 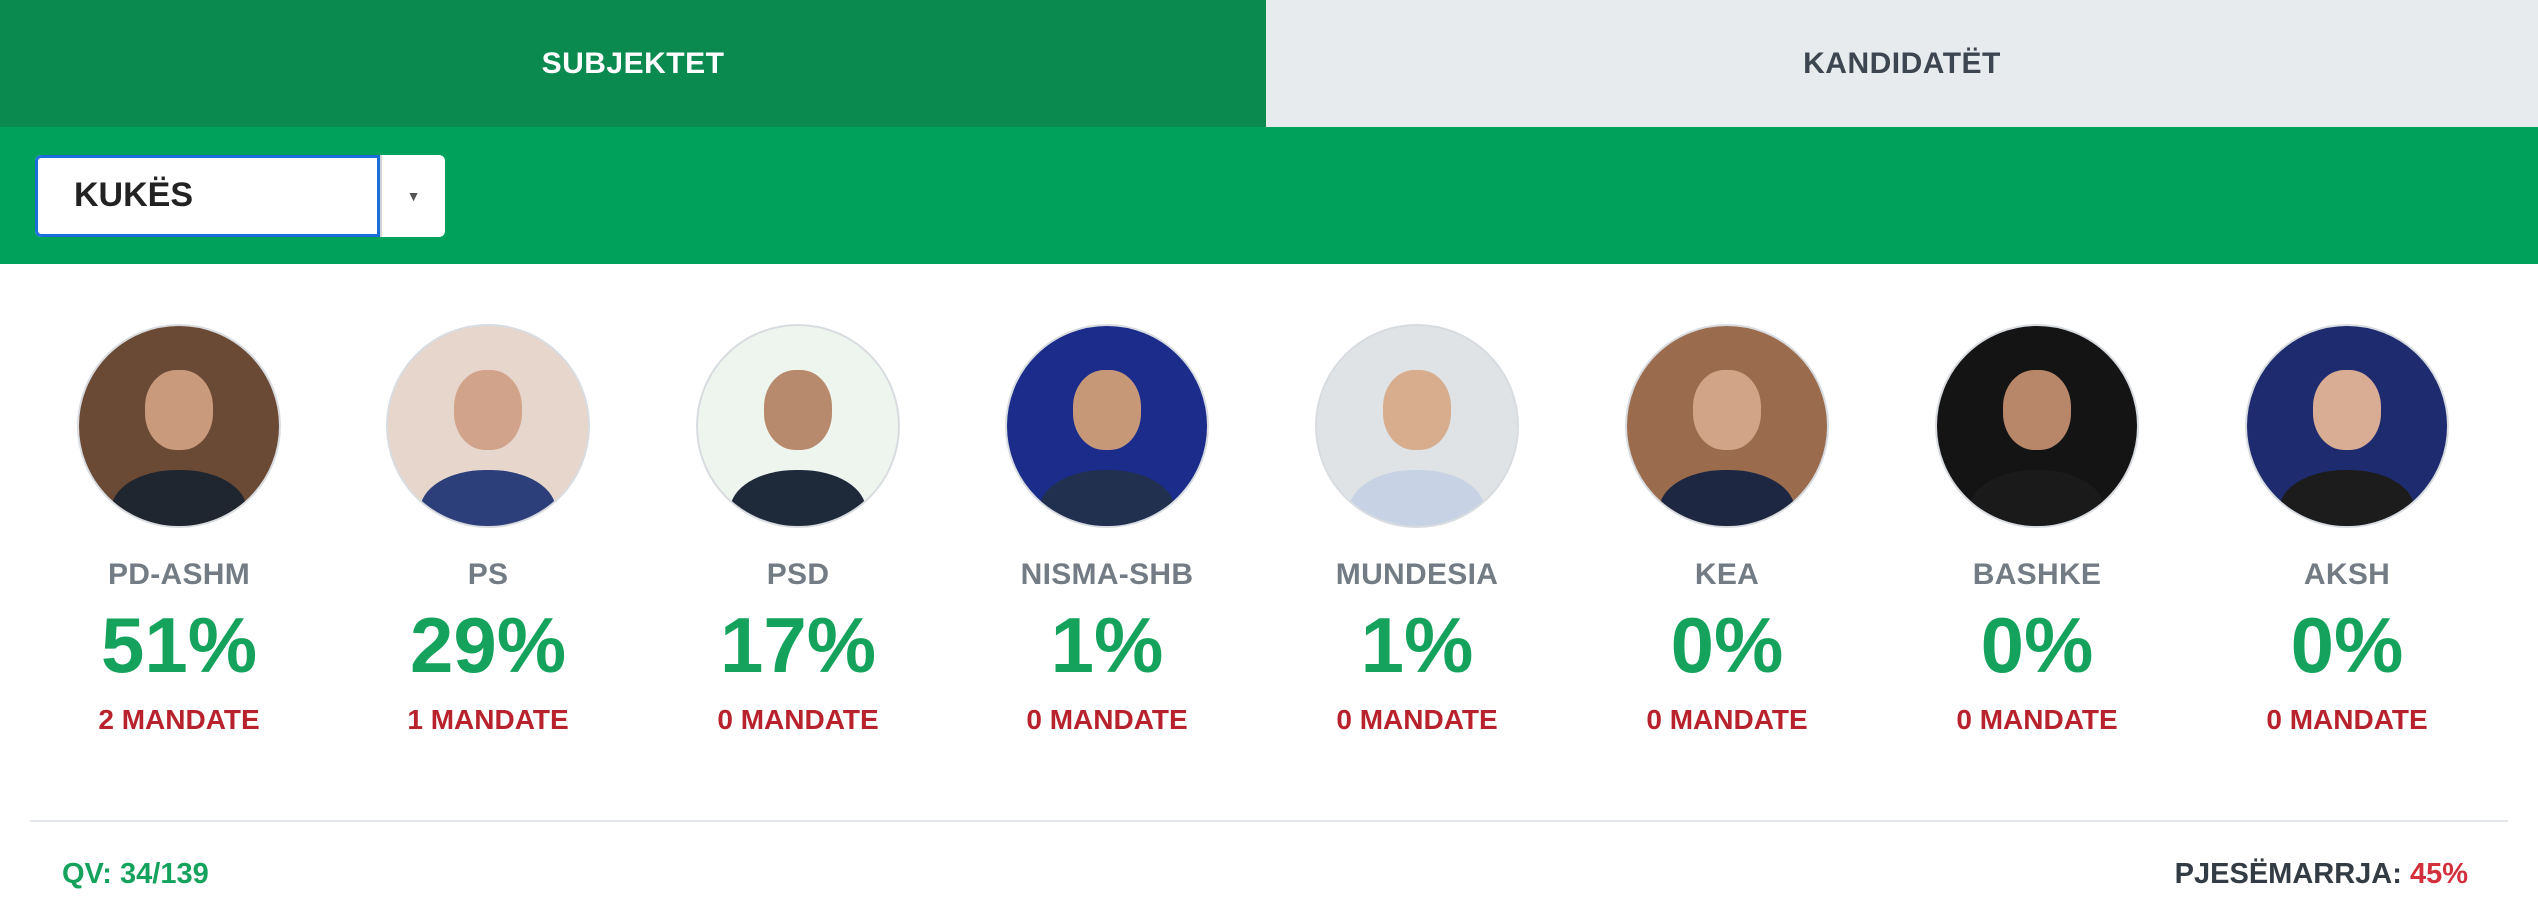 What do you see at coordinates (2438, 874) in the screenshot?
I see `turnout-value: 45%` at bounding box center [2438, 874].